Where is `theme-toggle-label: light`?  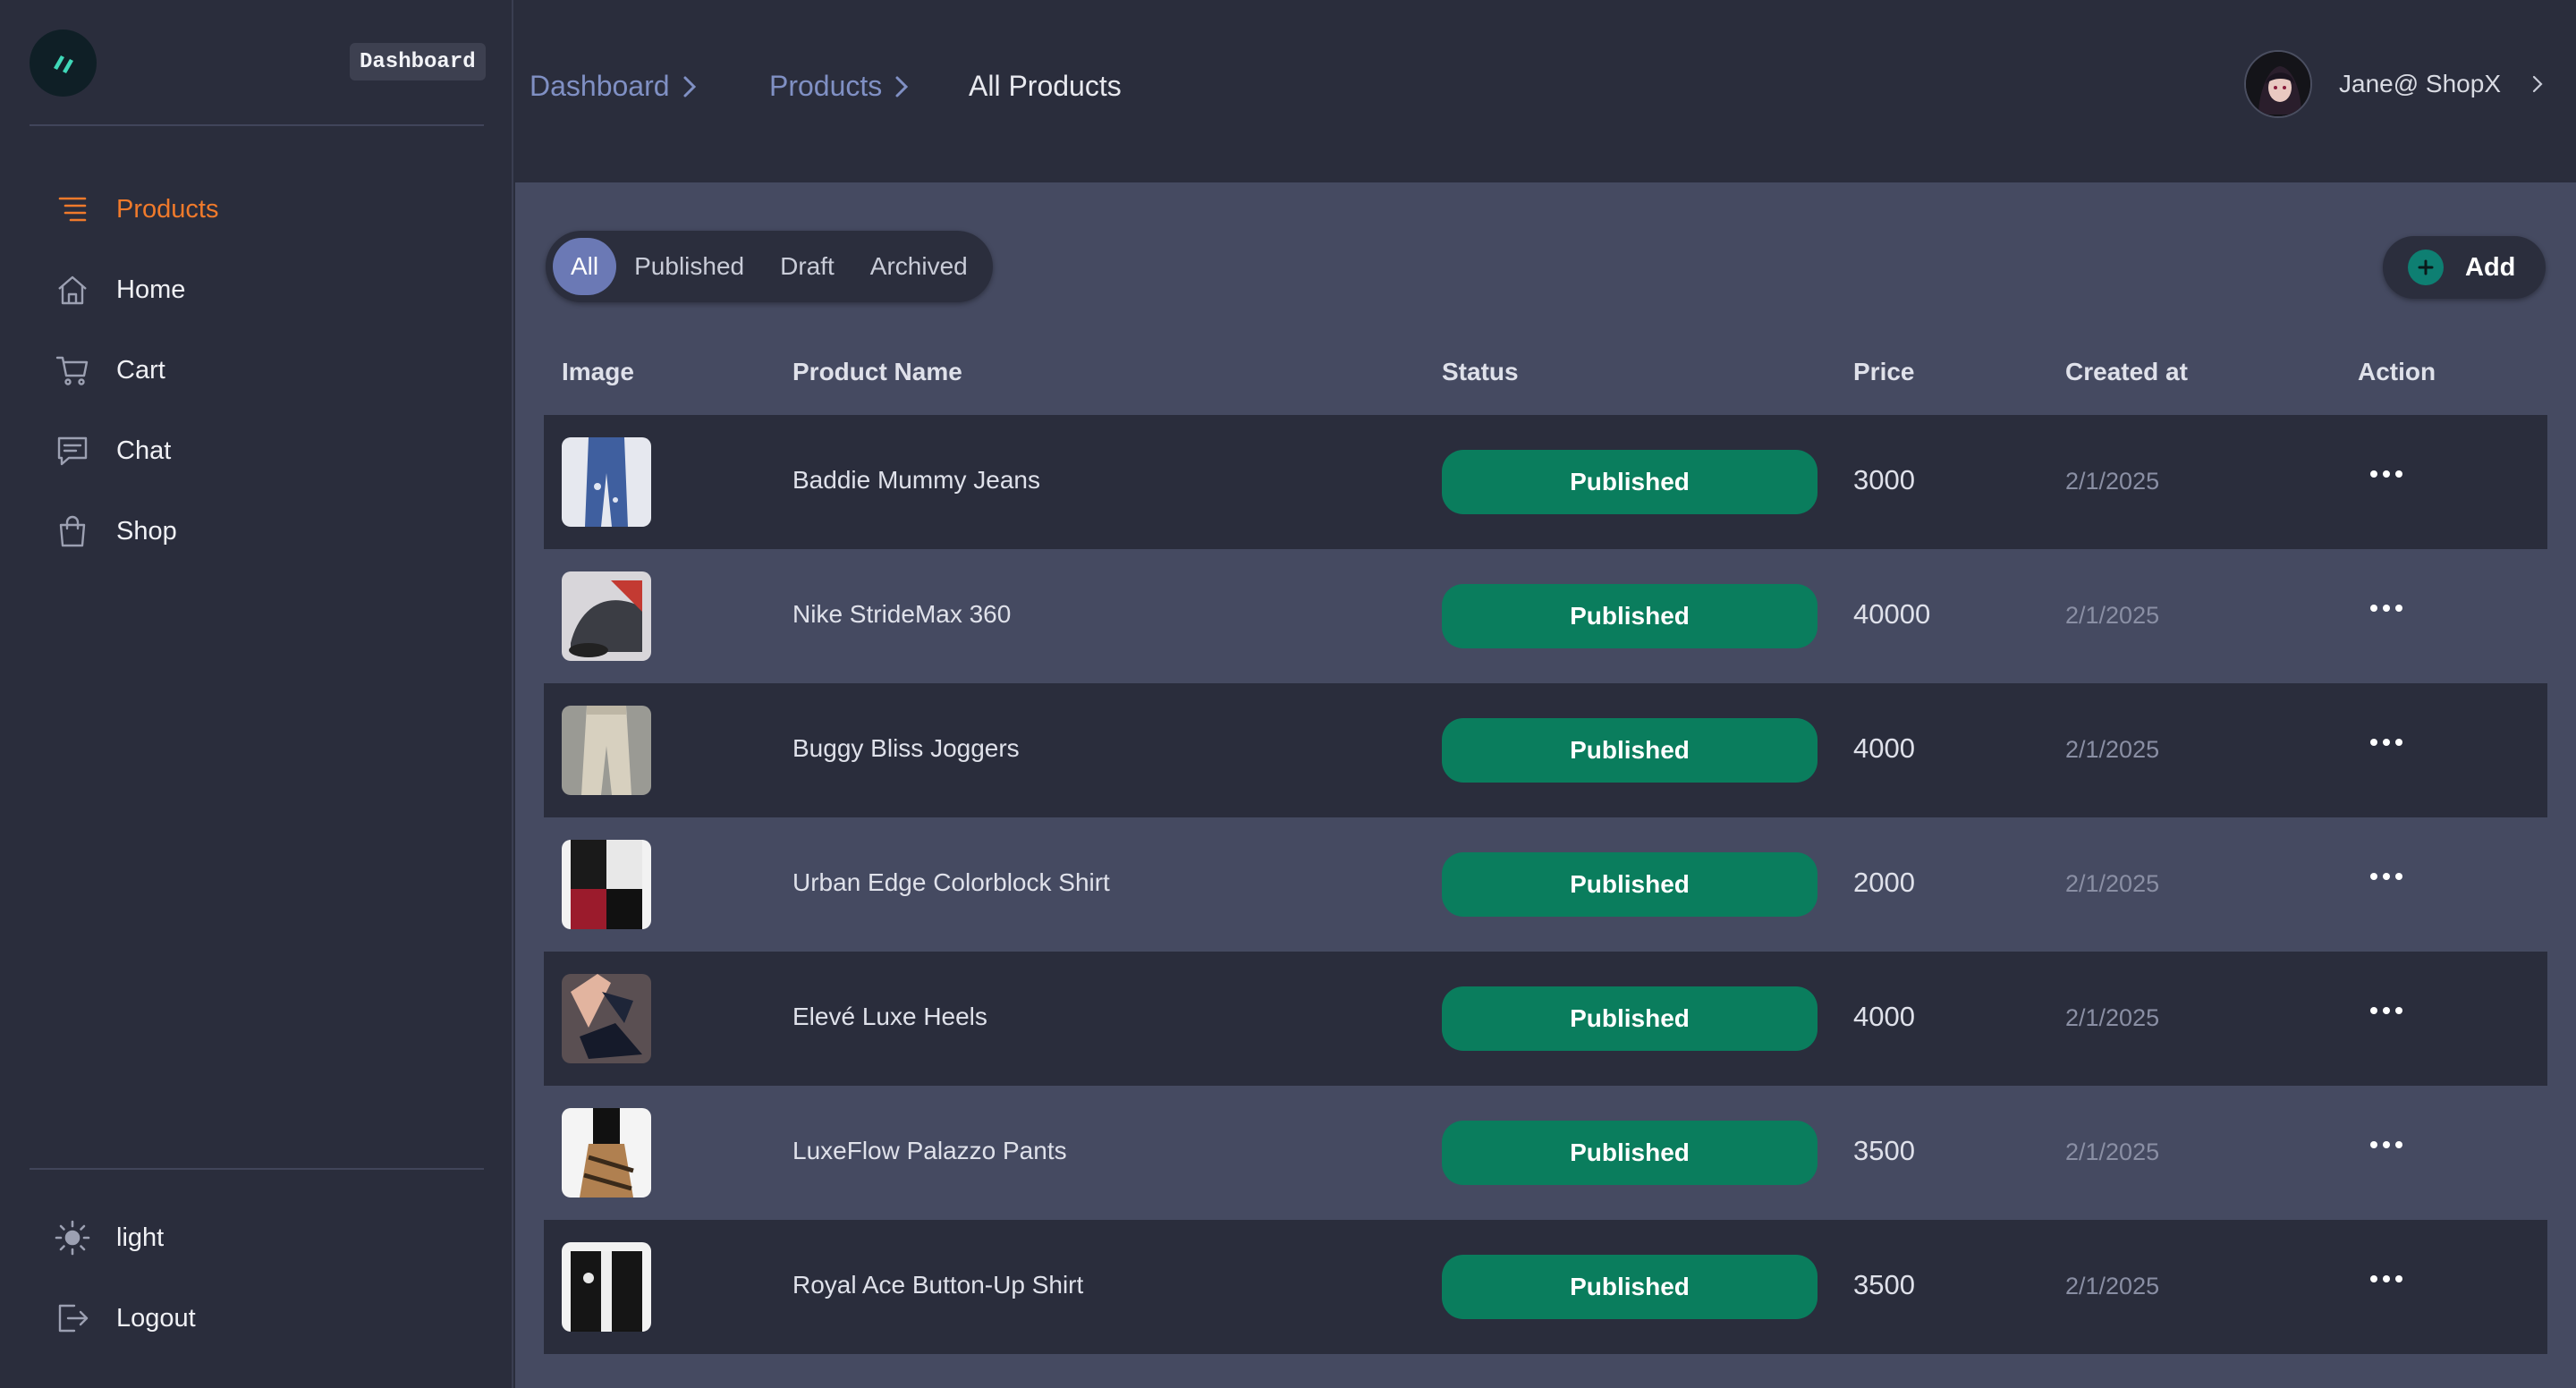
theme-toggle-label: light is located at coordinates (140, 1237).